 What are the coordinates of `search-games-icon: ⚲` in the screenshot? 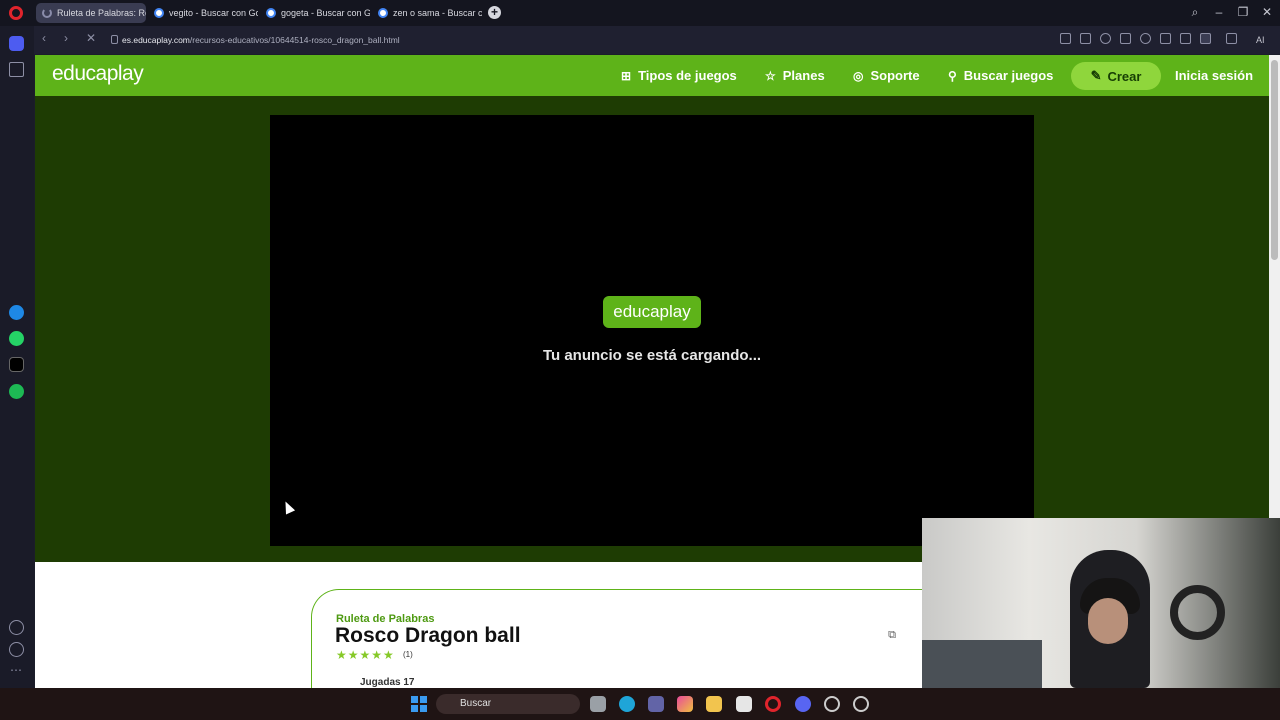 It's located at (952, 75).